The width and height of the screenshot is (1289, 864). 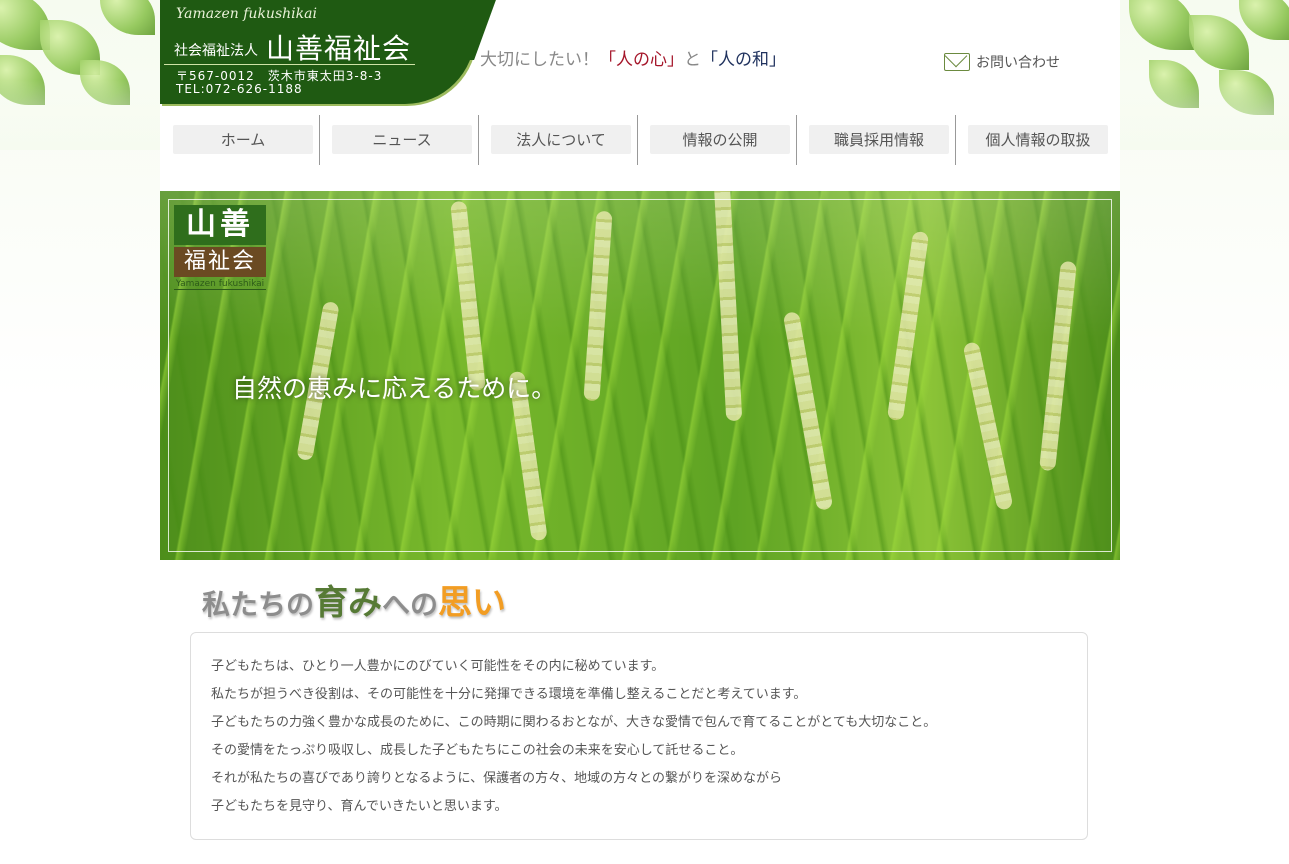 I want to click on philosophy-paragraph: 子どもたちは、ひとり一人豊かにのびていく可能性をその内に秘めています。, so click(x=438, y=666).